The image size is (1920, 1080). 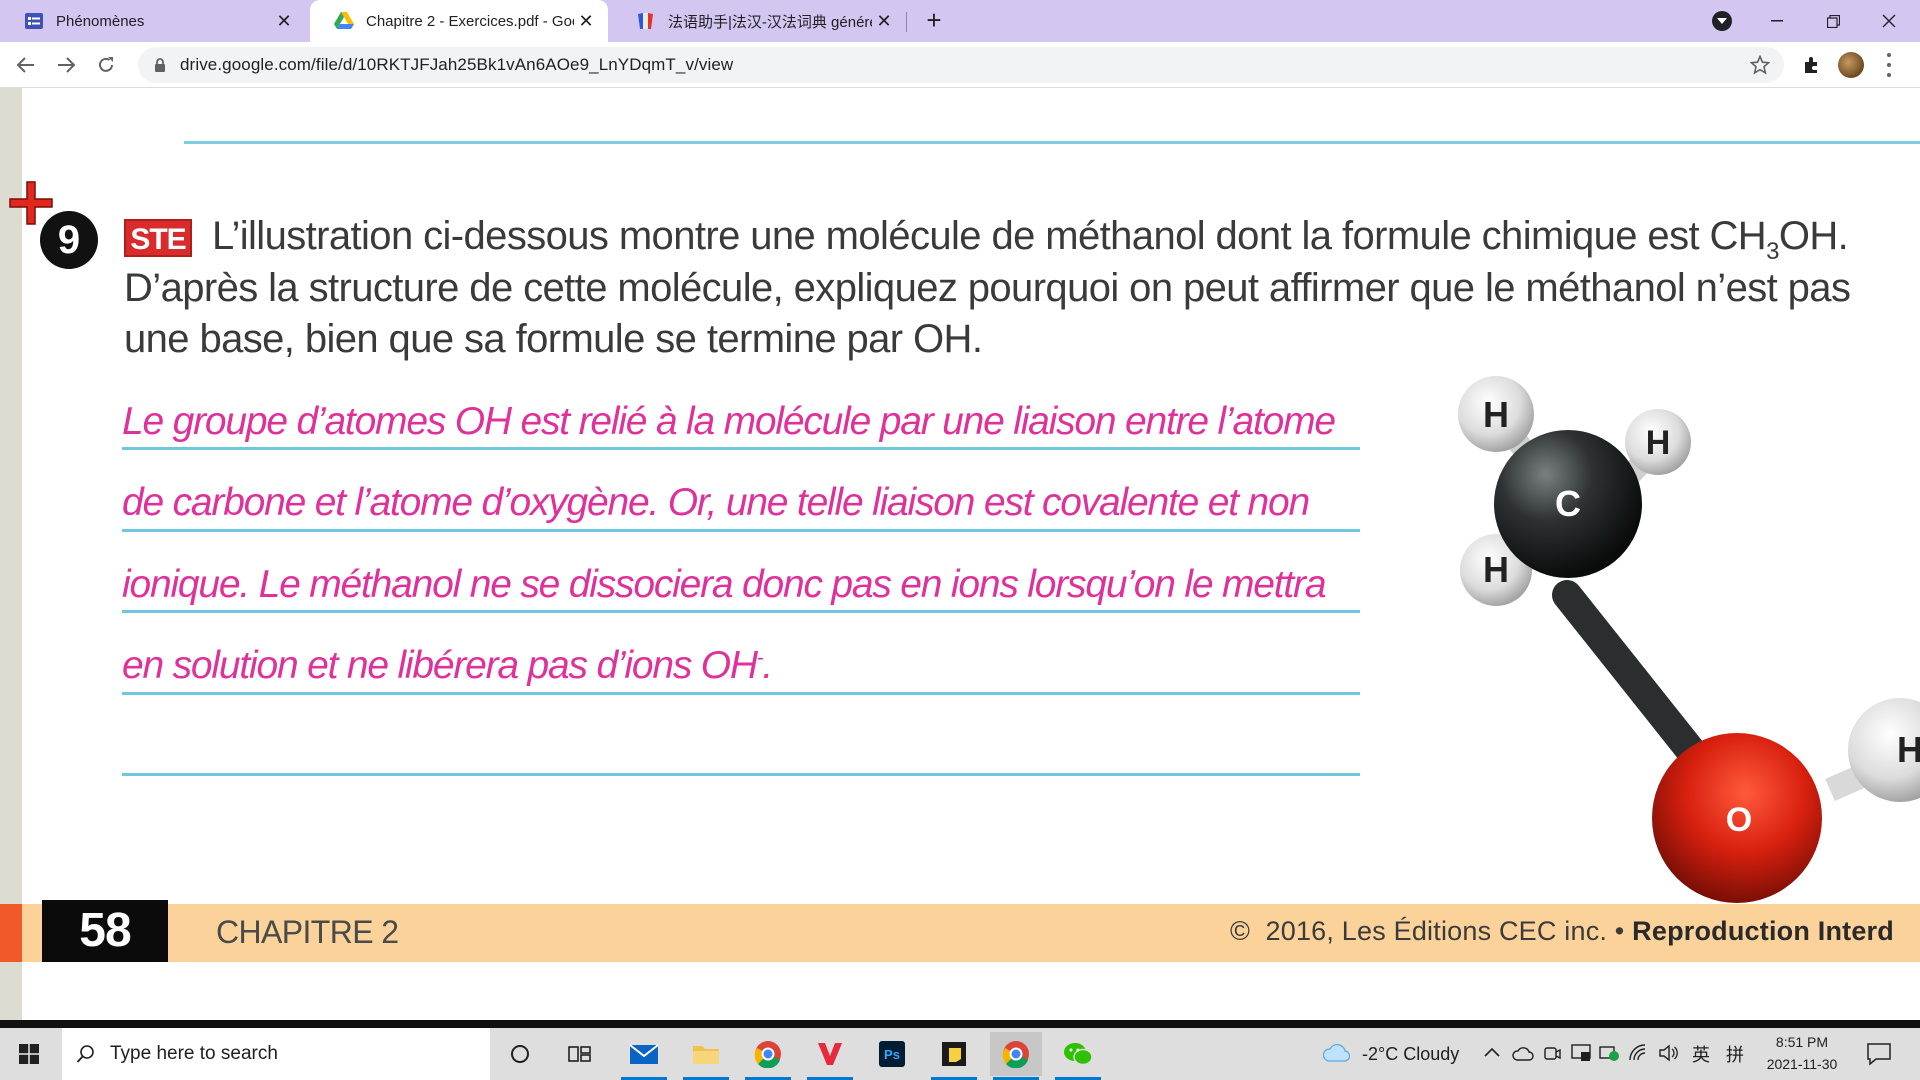 I want to click on remote-desktop-icon, so click(x=1581, y=1053).